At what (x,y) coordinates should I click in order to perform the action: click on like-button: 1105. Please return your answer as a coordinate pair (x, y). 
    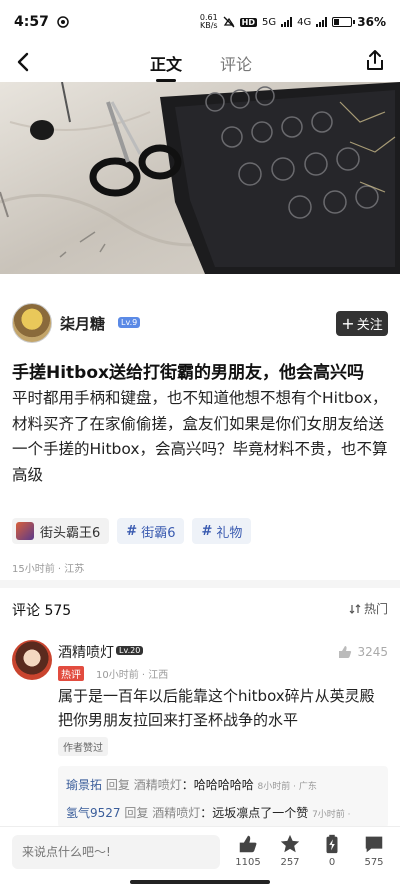
    Looking at the image, I should click on (248, 850).